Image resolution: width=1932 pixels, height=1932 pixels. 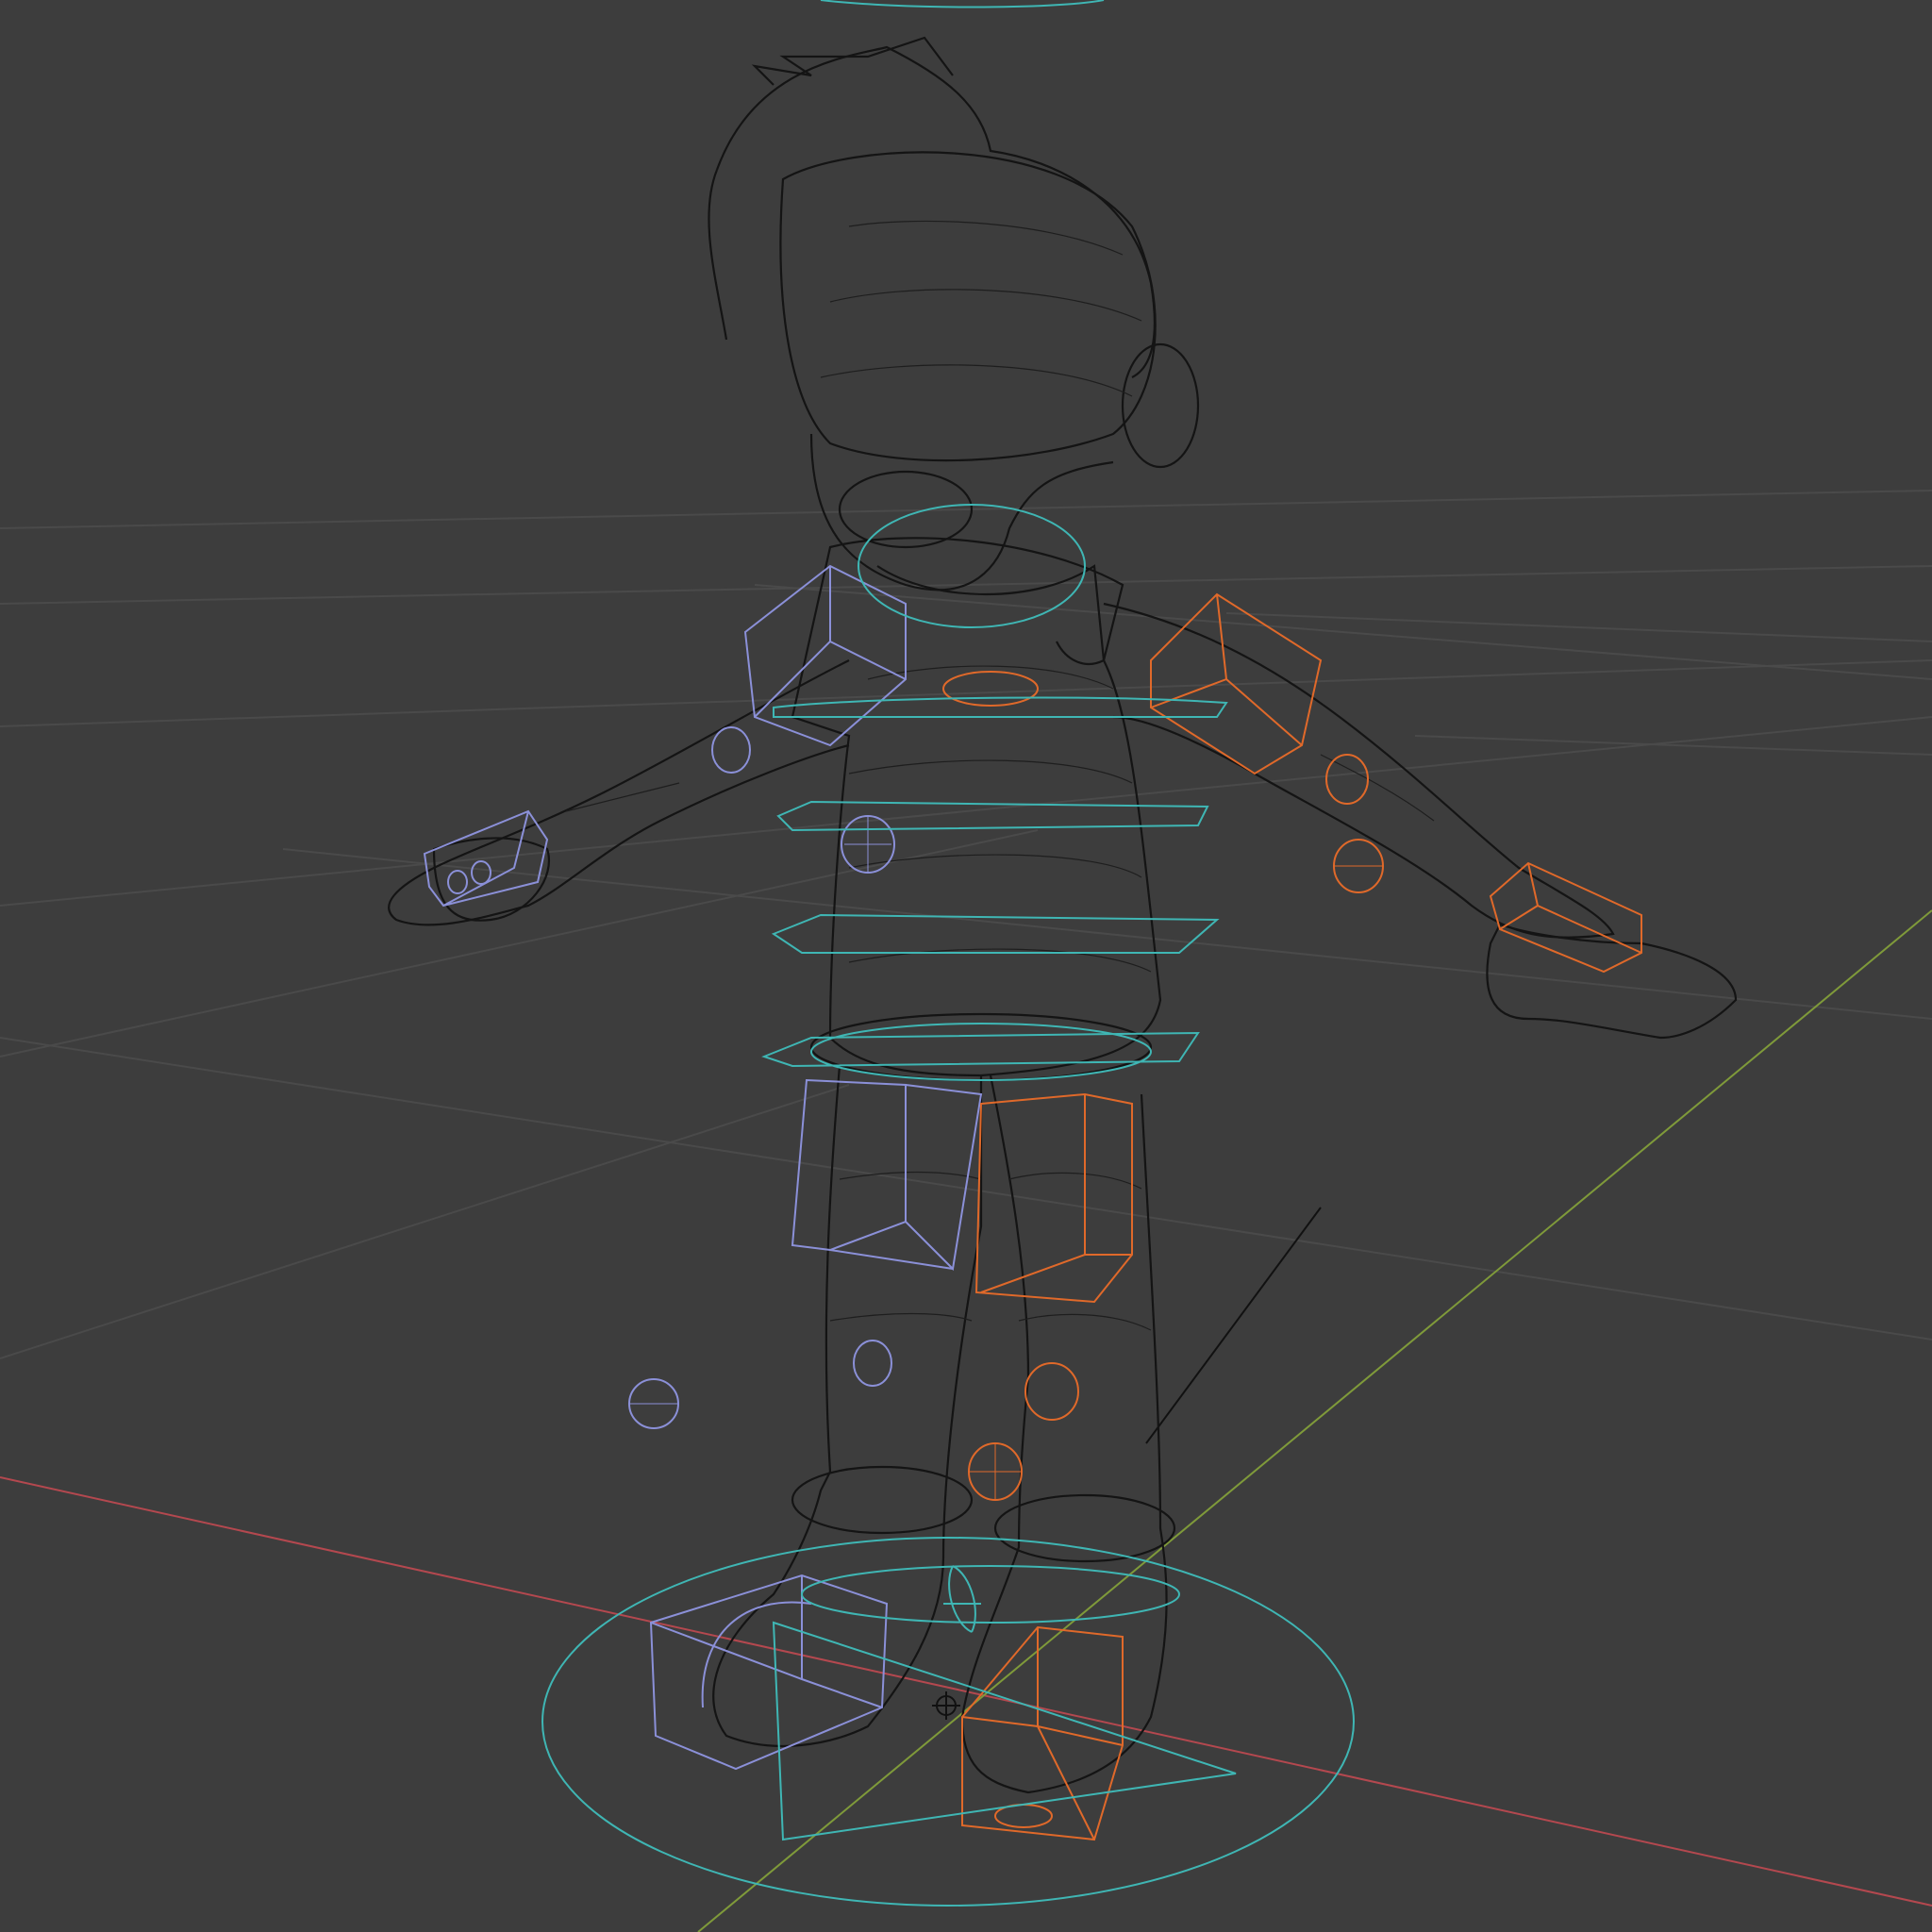 What do you see at coordinates (1566, 918) in the screenshot?
I see `right-wrist-control` at bounding box center [1566, 918].